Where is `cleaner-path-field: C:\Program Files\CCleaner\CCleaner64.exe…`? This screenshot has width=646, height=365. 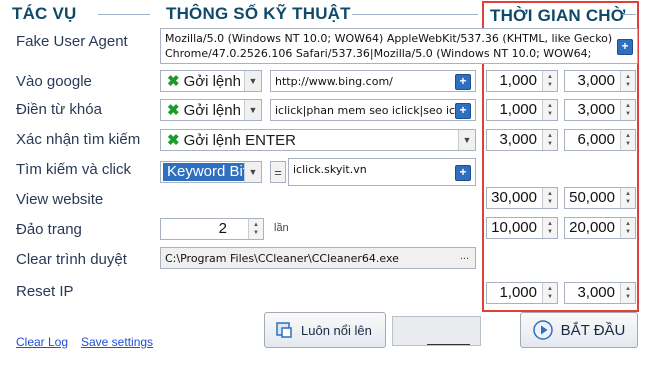 cleaner-path-field: C:\Program Files\CCleaner\CCleaner64.exe… is located at coordinates (318, 258).